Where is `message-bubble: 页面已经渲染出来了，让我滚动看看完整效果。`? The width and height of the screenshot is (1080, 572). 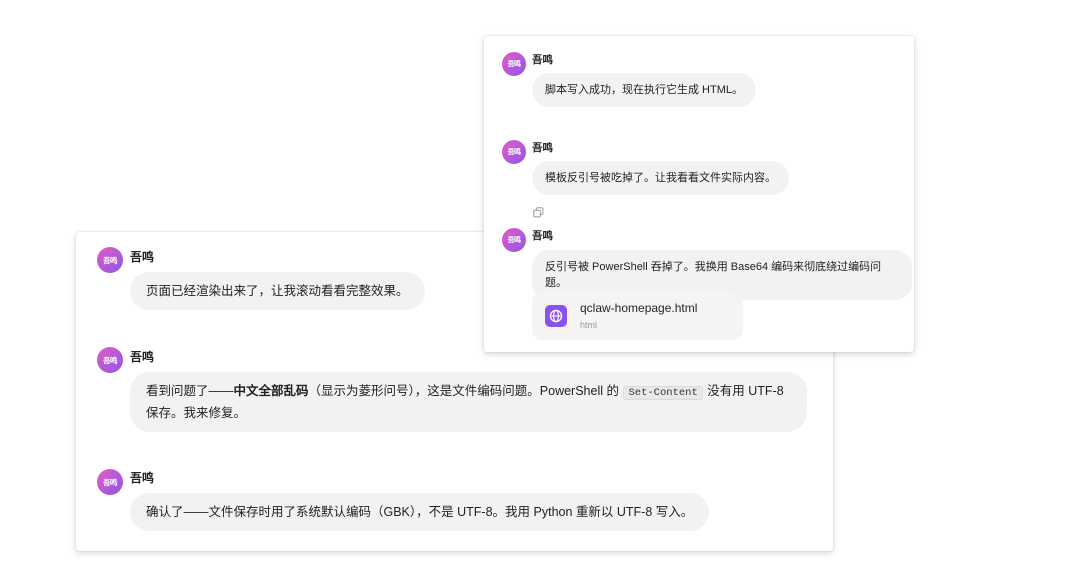
message-bubble: 页面已经渲染出来了，让我滚动看看完整效果。 is located at coordinates (277, 291).